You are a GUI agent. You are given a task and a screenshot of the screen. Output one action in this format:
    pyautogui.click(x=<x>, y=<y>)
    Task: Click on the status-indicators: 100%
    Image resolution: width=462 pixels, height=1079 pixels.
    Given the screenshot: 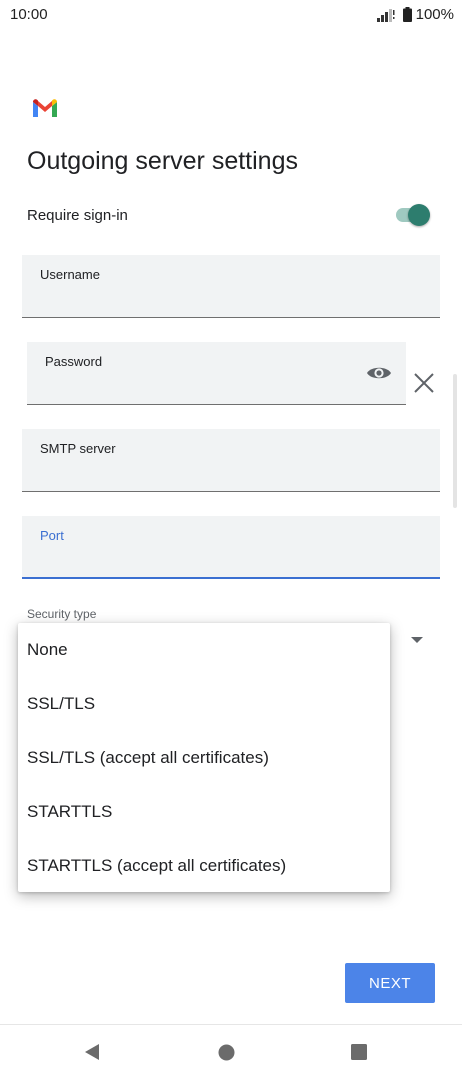 What is the action you would take?
    pyautogui.click(x=415, y=14)
    